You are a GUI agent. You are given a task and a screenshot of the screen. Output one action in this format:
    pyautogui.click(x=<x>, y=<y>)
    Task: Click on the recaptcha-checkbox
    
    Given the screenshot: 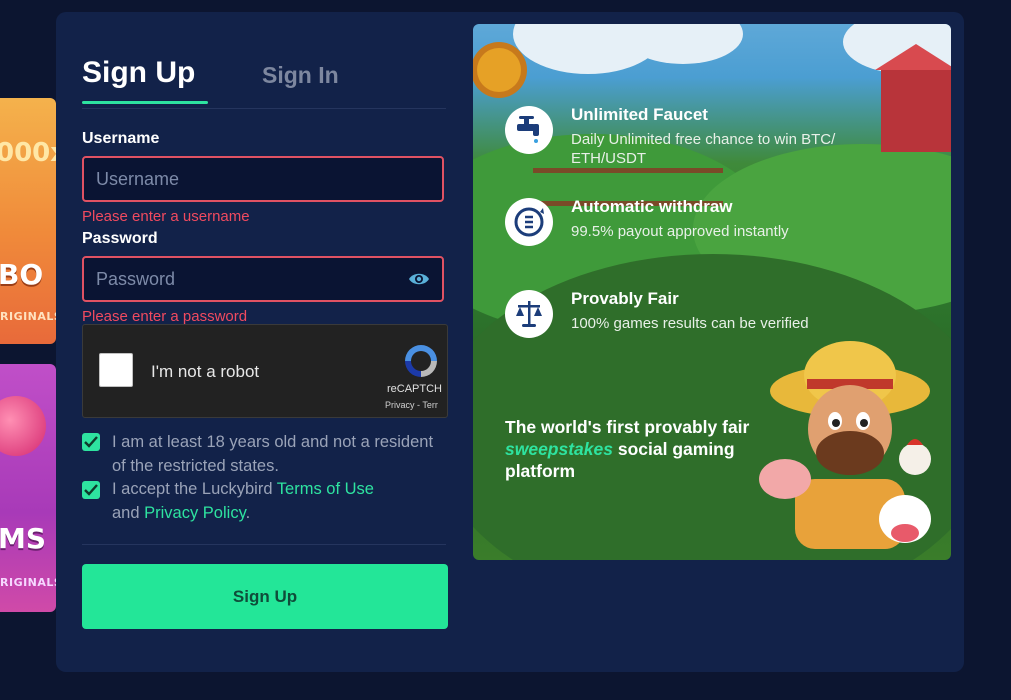 What is the action you would take?
    pyautogui.click(x=116, y=370)
    